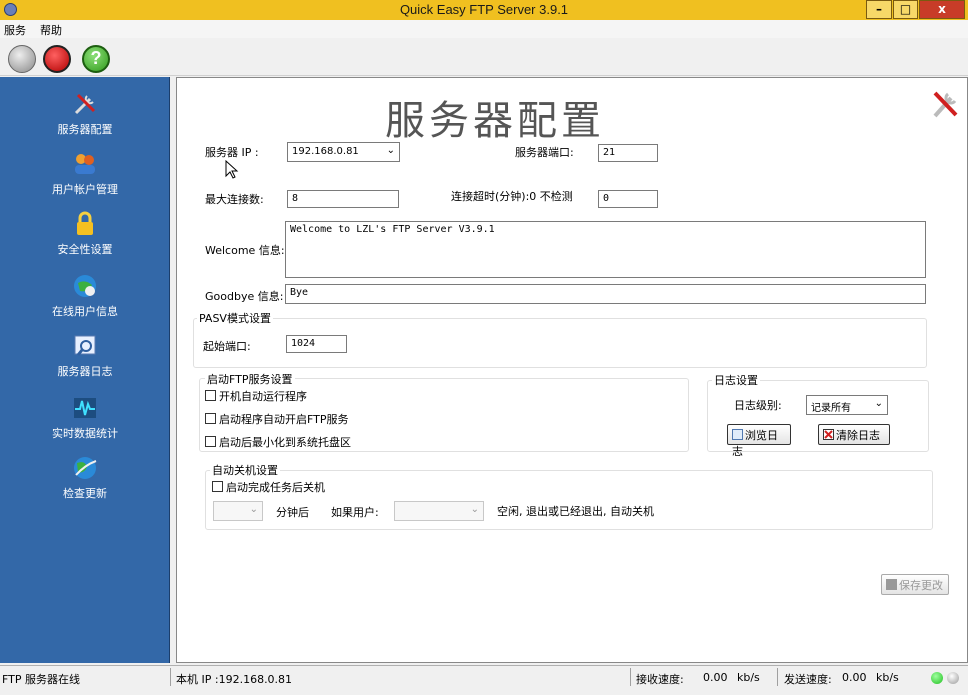 Image resolution: width=968 pixels, height=695 pixels. I want to click on checkbox-label: 开机自动运行程序, so click(263, 396).